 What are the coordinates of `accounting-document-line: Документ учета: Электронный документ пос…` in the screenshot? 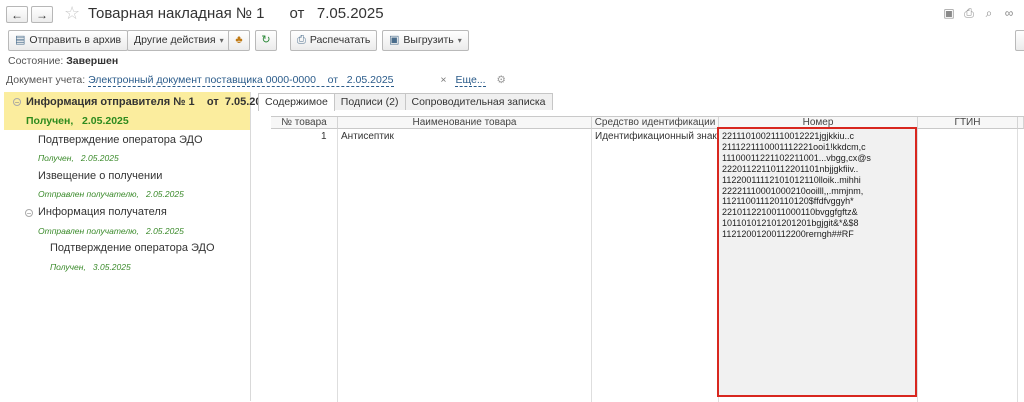 It's located at (256, 80).